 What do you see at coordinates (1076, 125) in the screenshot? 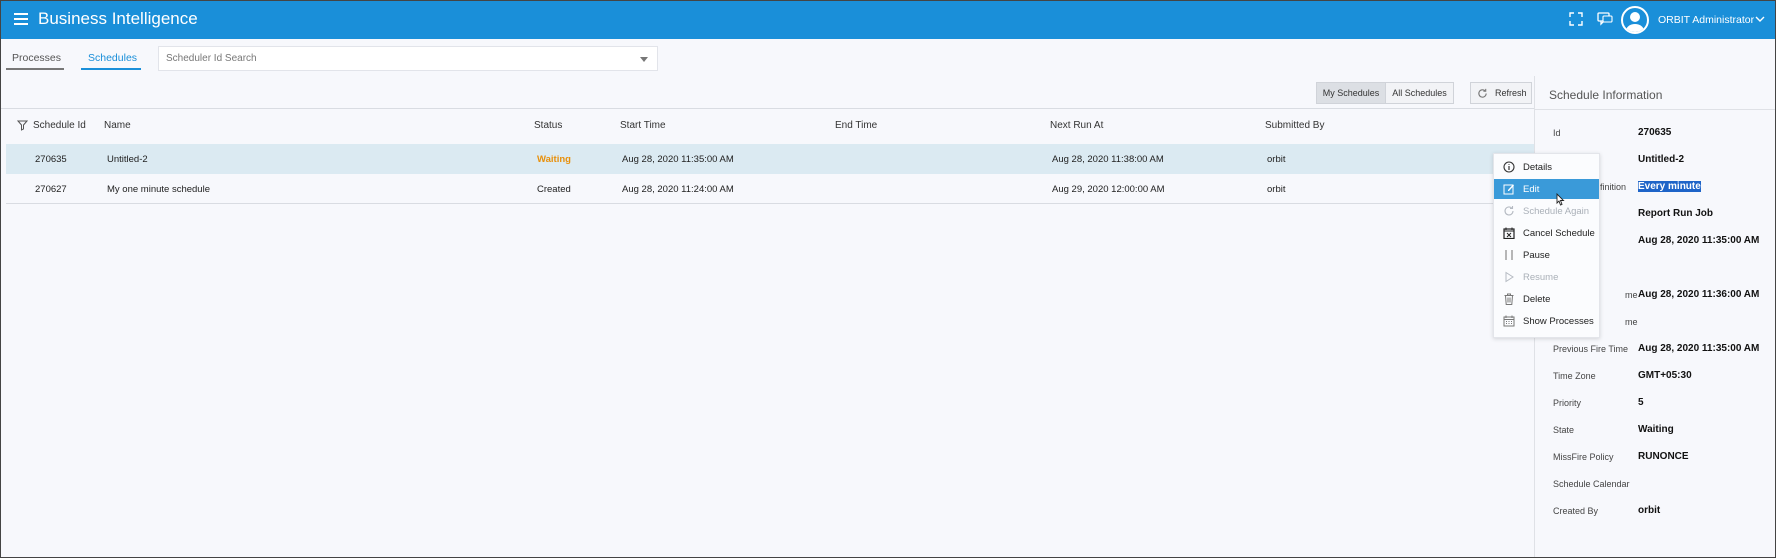
I see `column-header-next-run-at: Next Run At` at bounding box center [1076, 125].